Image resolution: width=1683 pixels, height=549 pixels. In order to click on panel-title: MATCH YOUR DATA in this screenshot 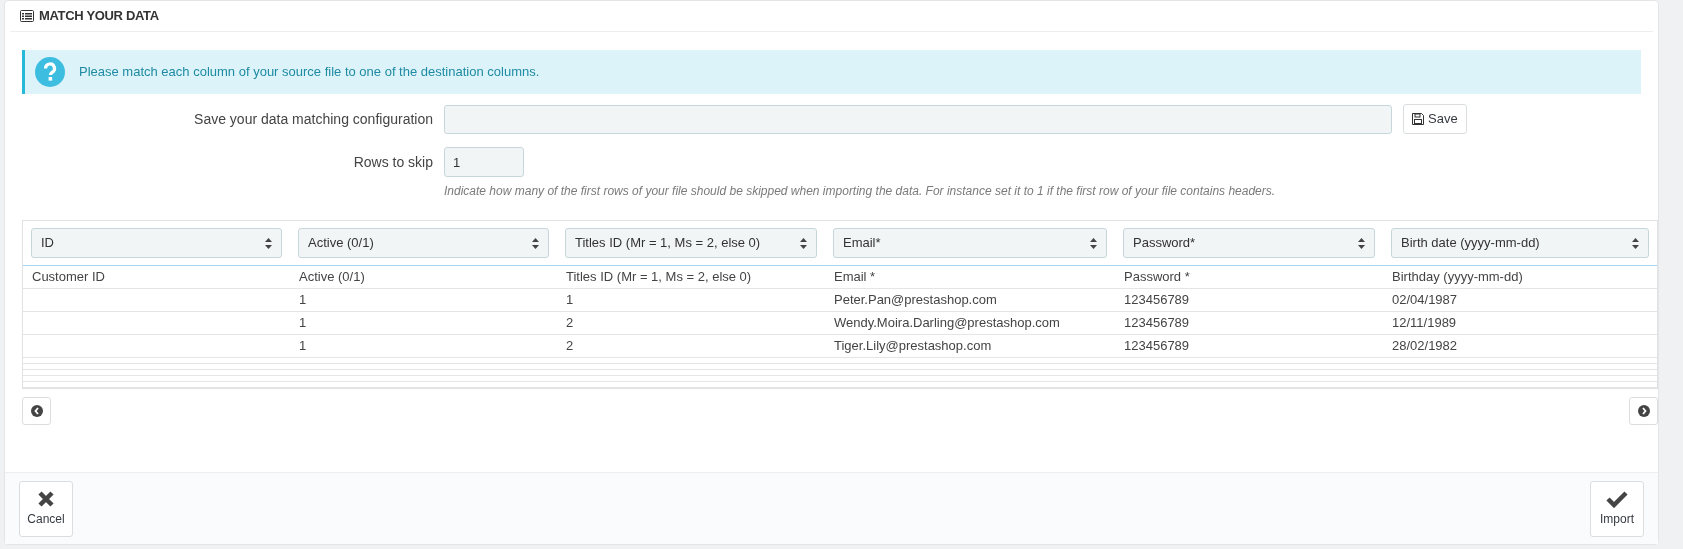, I will do `click(99, 16)`.